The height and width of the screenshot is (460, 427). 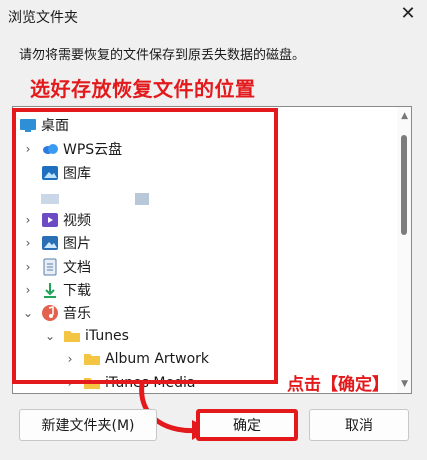 I want to click on title-bar: 浏览文件夹 ✕, so click(x=213, y=16).